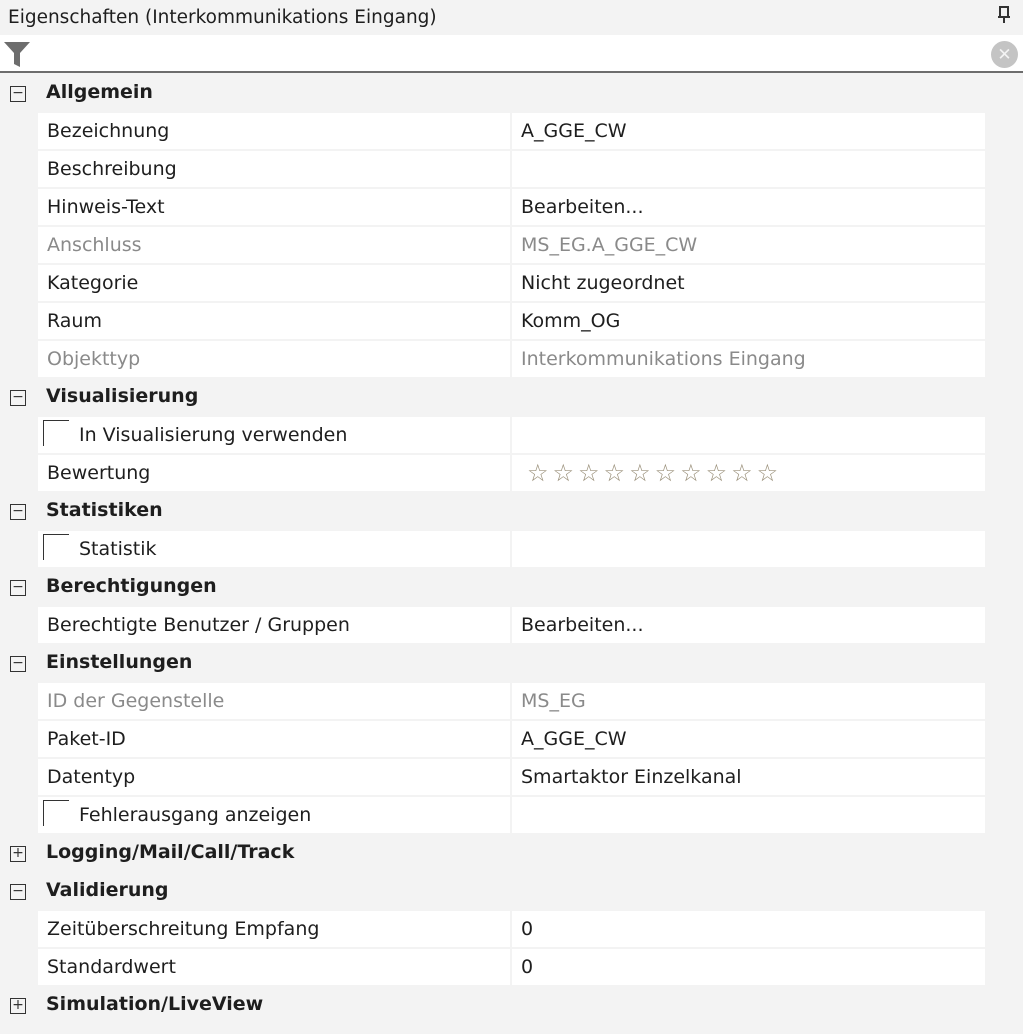  What do you see at coordinates (274, 283) in the screenshot?
I see `property-label: Kategorie` at bounding box center [274, 283].